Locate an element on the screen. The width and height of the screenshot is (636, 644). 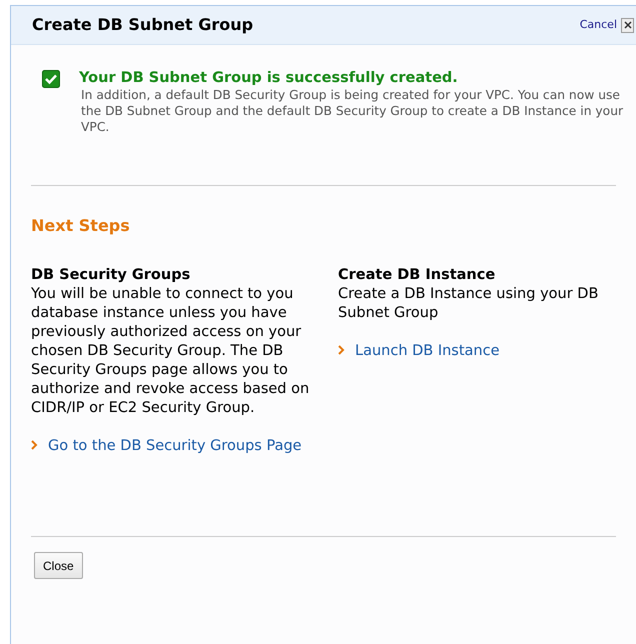
column-title: Create DB Instance is located at coordinates (417, 275).